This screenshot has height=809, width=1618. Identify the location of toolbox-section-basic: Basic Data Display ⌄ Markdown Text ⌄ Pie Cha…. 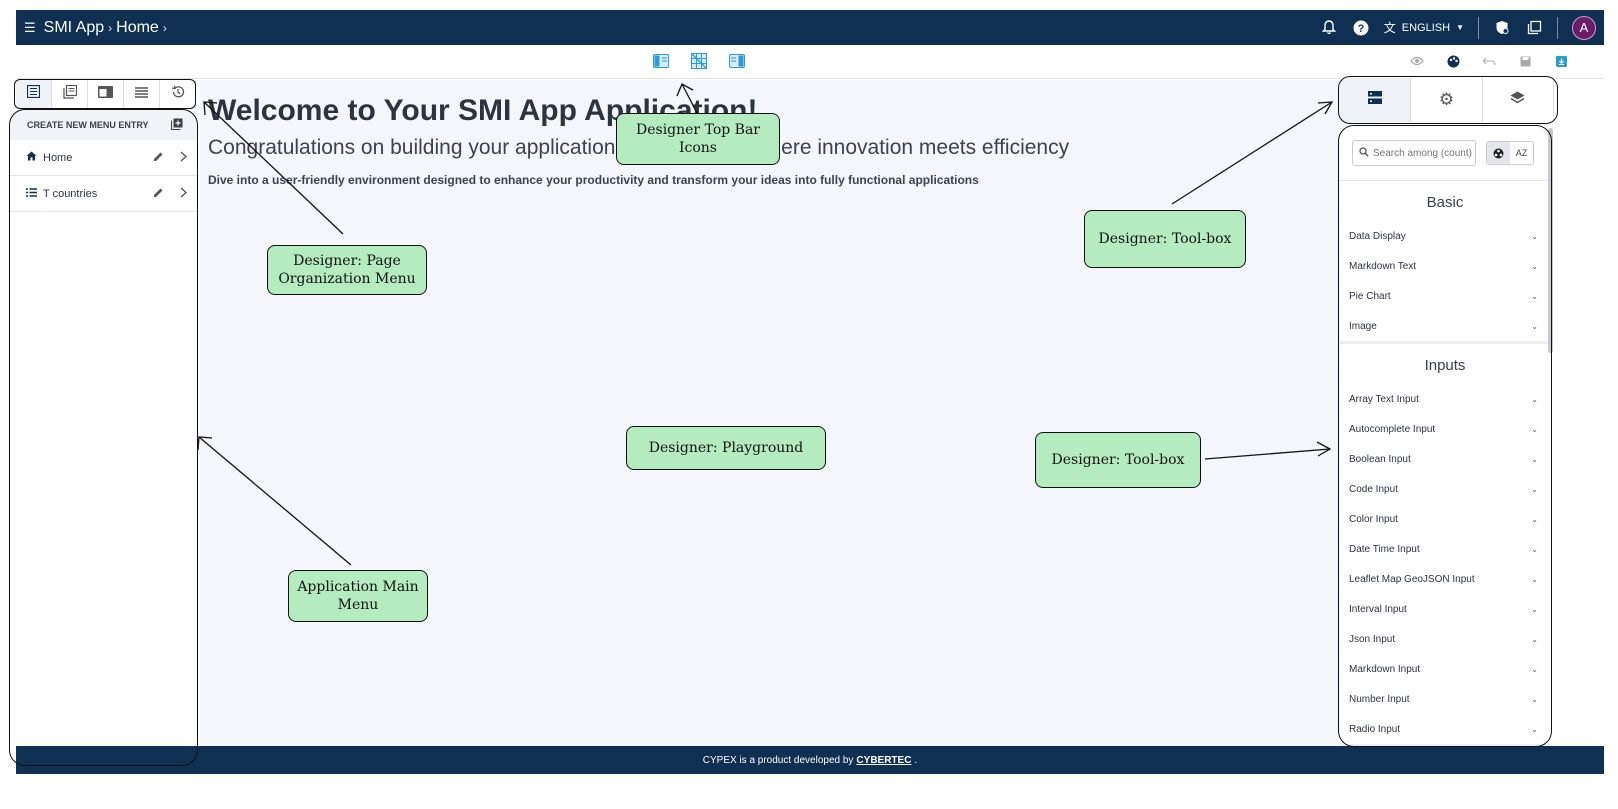
(1445, 262).